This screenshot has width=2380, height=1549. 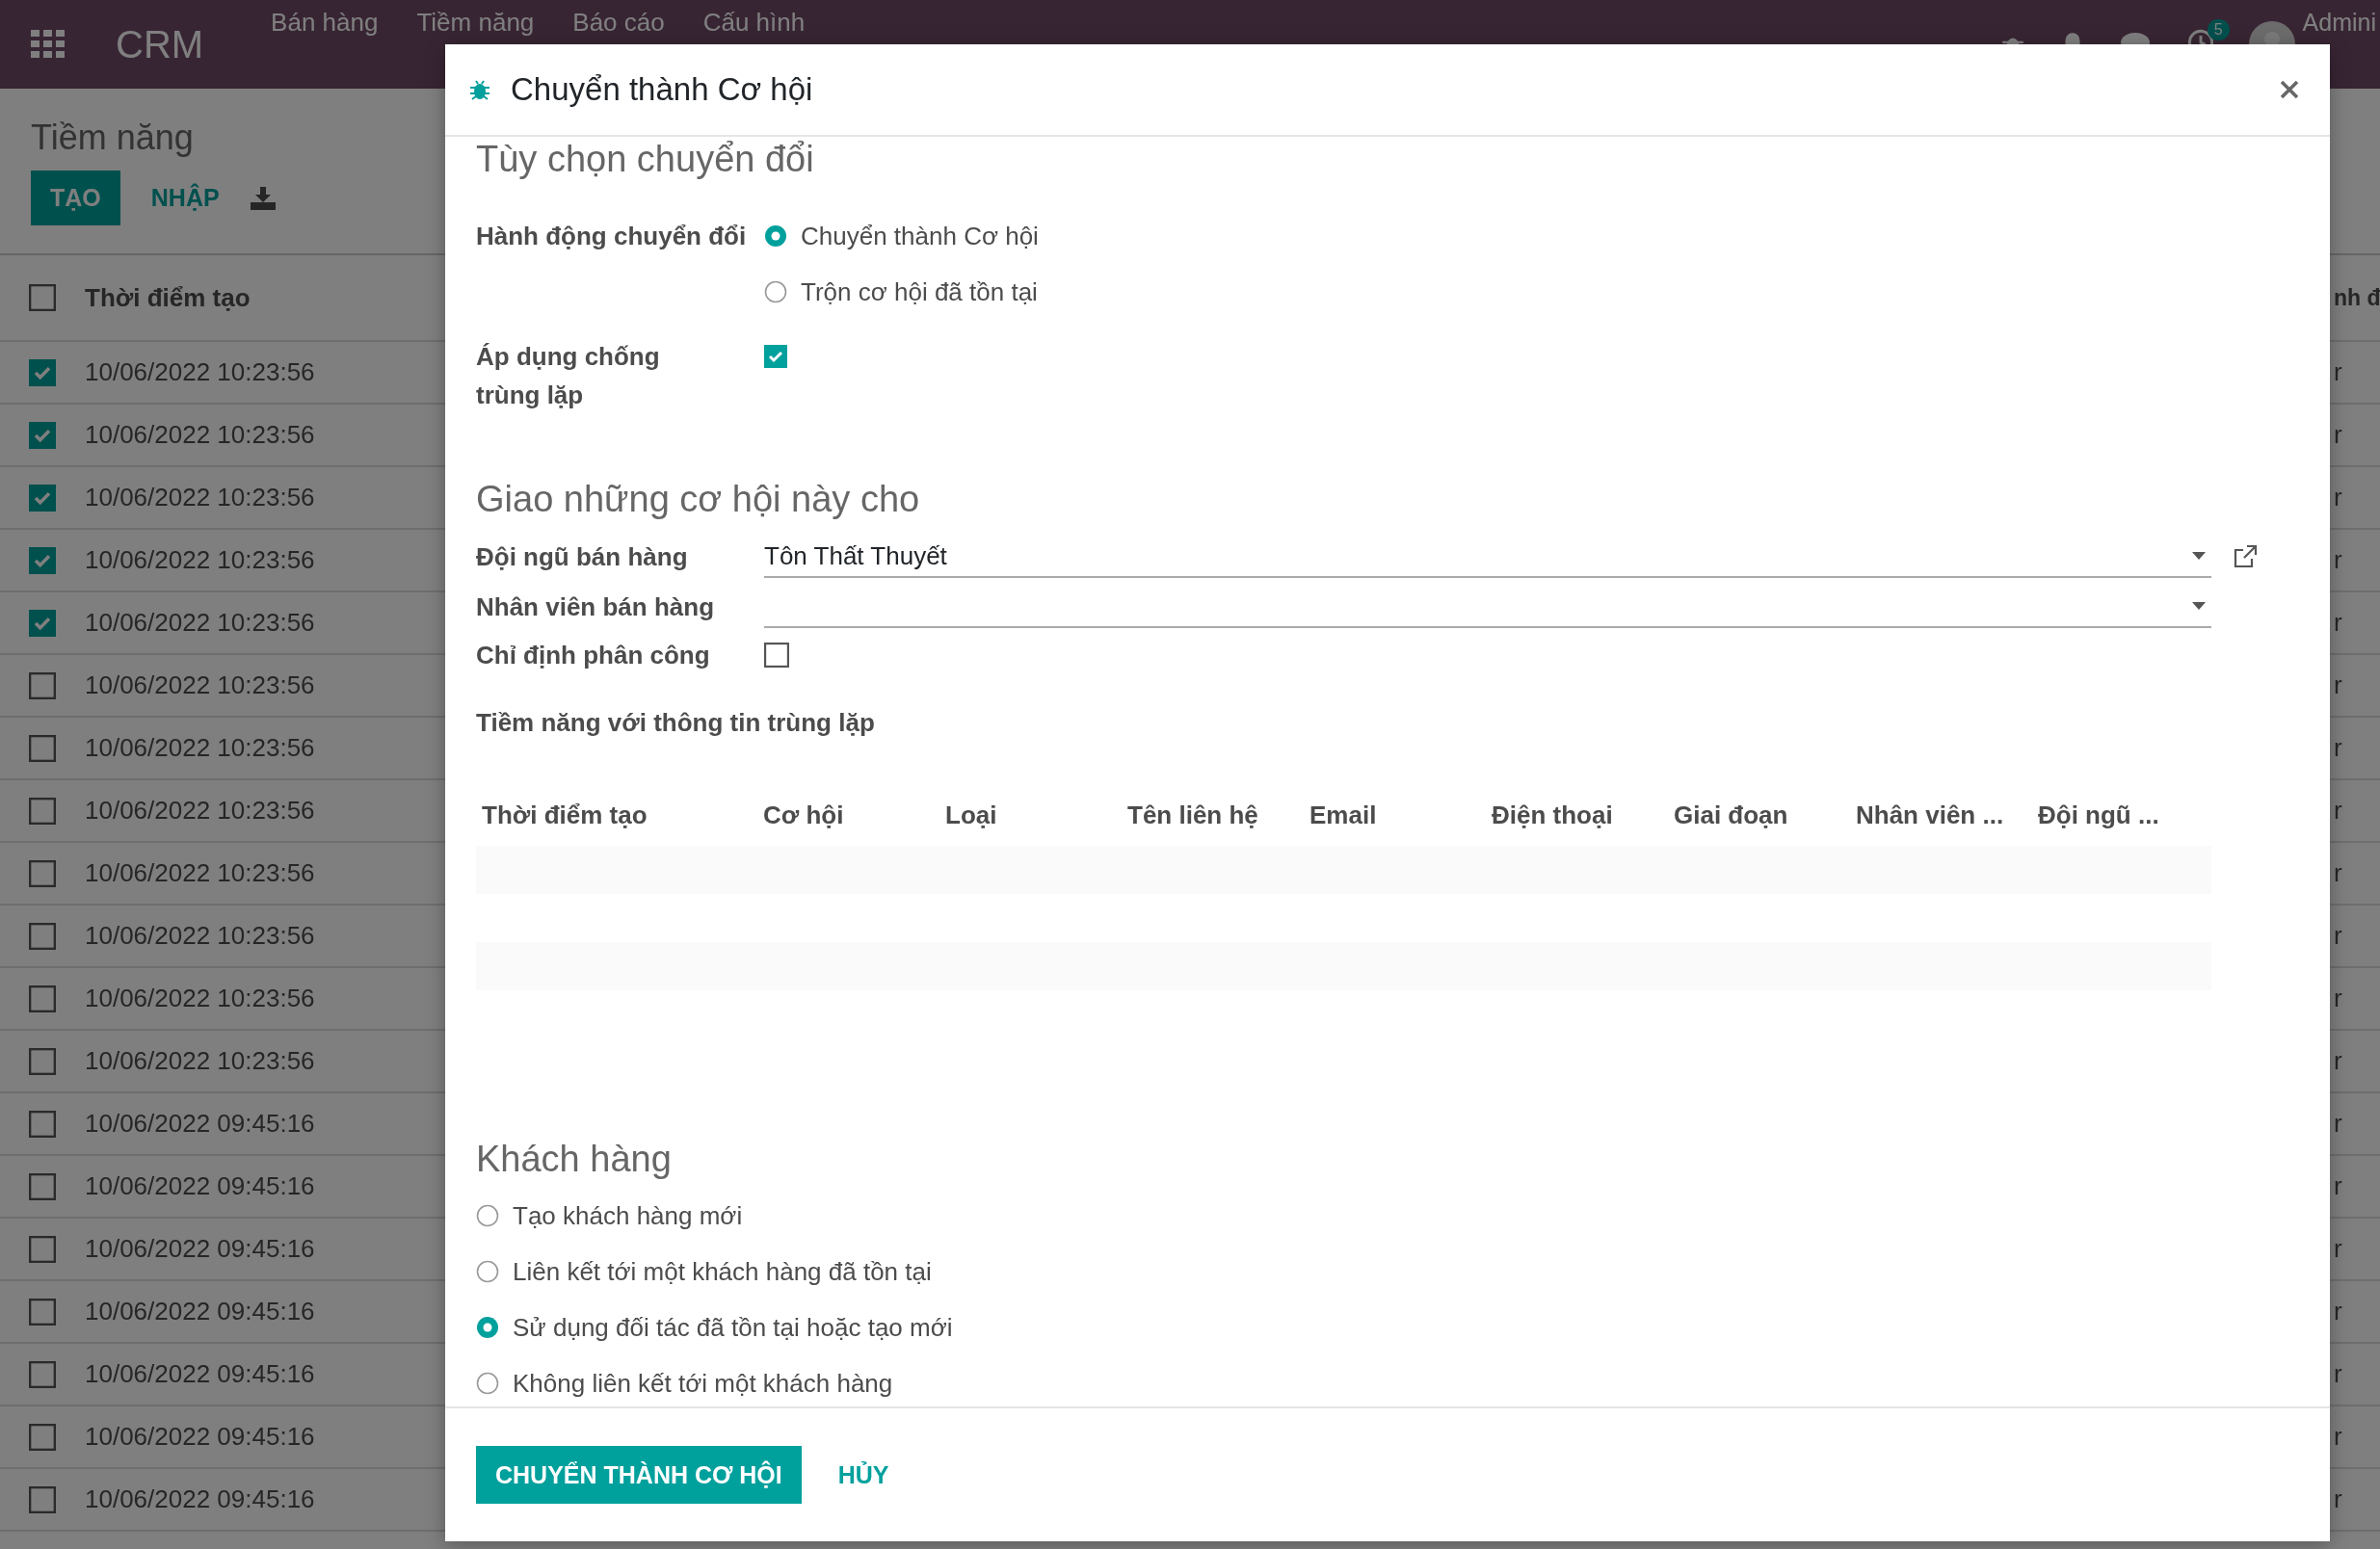 What do you see at coordinates (476, 22) in the screenshot?
I see `menu-item: Tiềm năng` at bounding box center [476, 22].